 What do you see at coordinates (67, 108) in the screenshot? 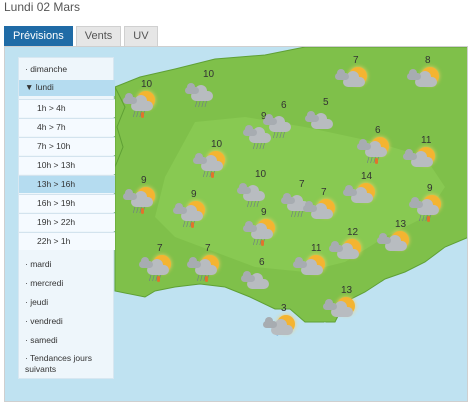
I see `slot-1h-4h: 1h > 4h` at bounding box center [67, 108].